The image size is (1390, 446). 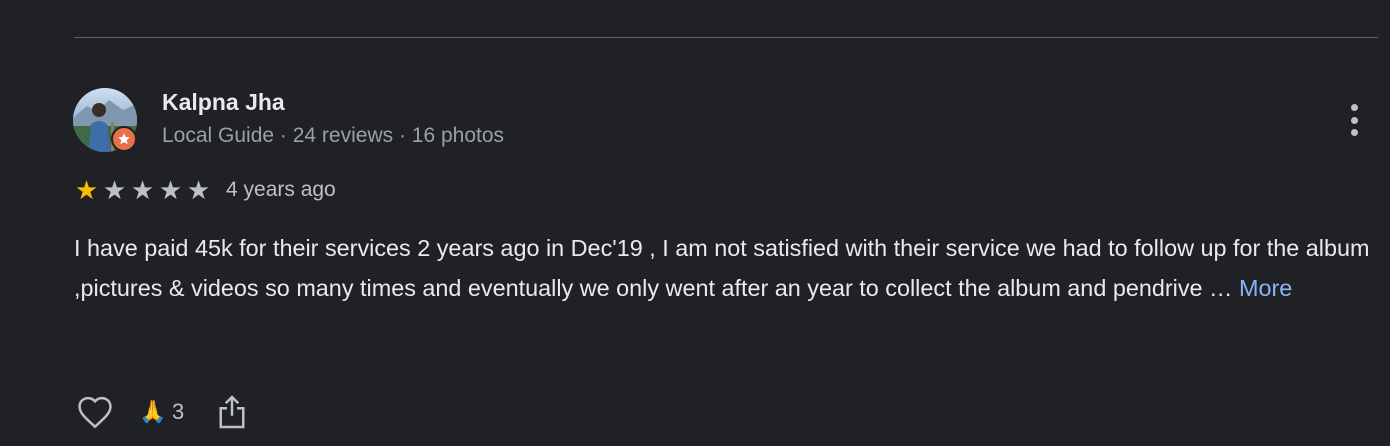 I want to click on share-button, so click(x=232, y=412).